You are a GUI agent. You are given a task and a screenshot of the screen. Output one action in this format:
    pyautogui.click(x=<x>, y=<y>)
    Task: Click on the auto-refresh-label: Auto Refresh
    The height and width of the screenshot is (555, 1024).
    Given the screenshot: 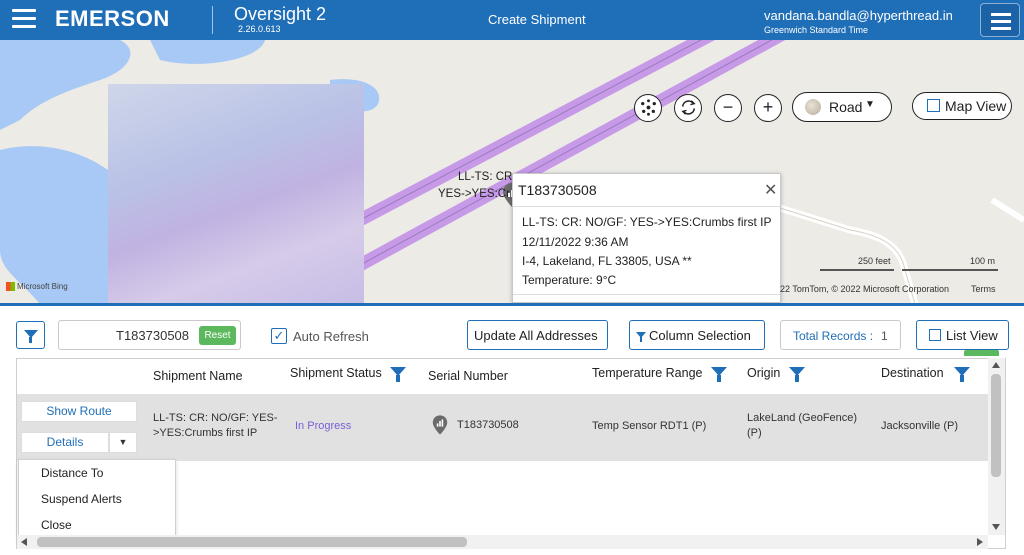 What is the action you would take?
    pyautogui.click(x=331, y=336)
    